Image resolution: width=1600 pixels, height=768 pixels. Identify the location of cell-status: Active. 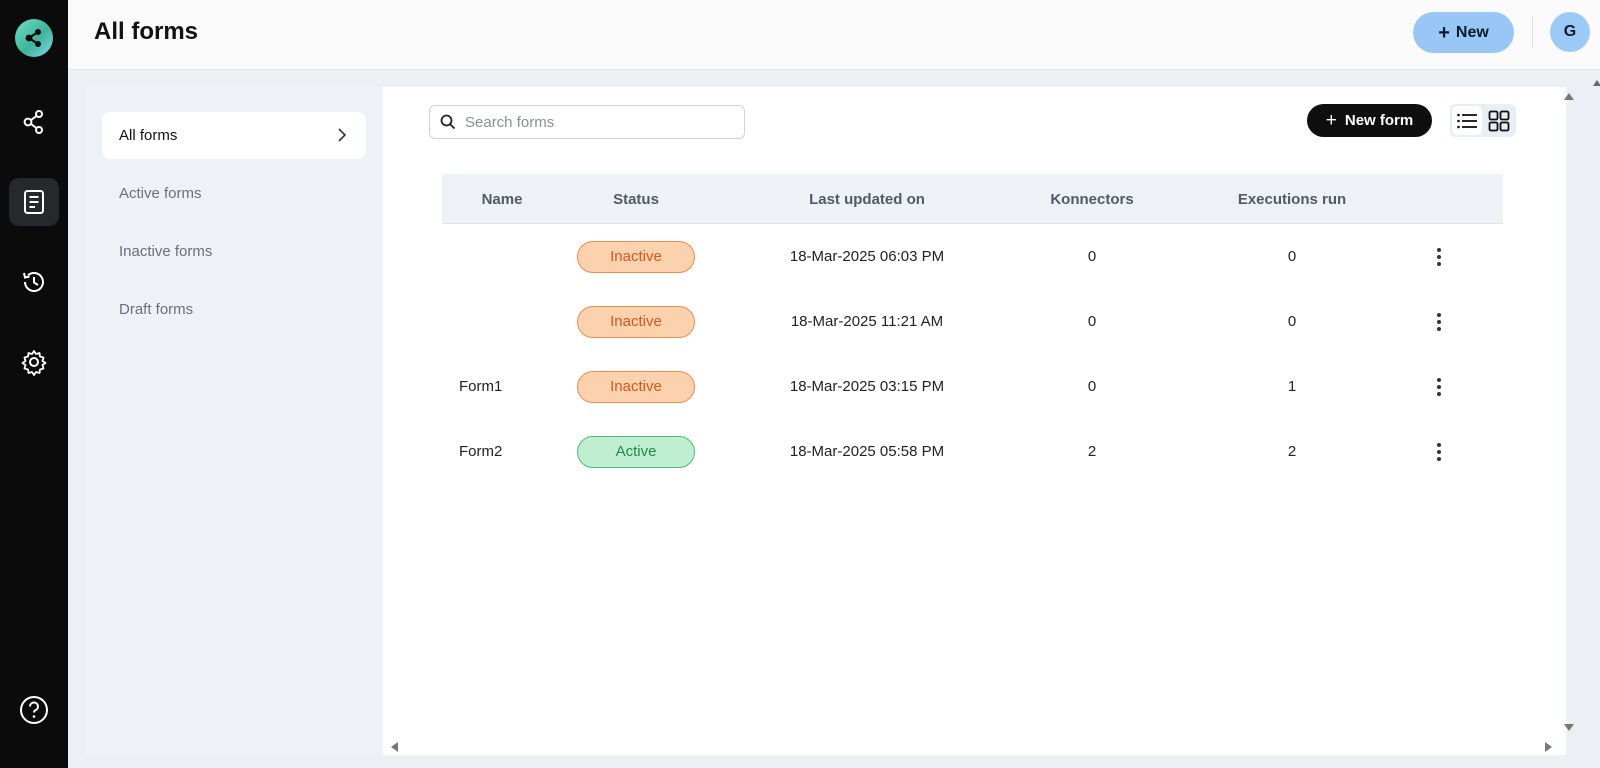
(636, 451).